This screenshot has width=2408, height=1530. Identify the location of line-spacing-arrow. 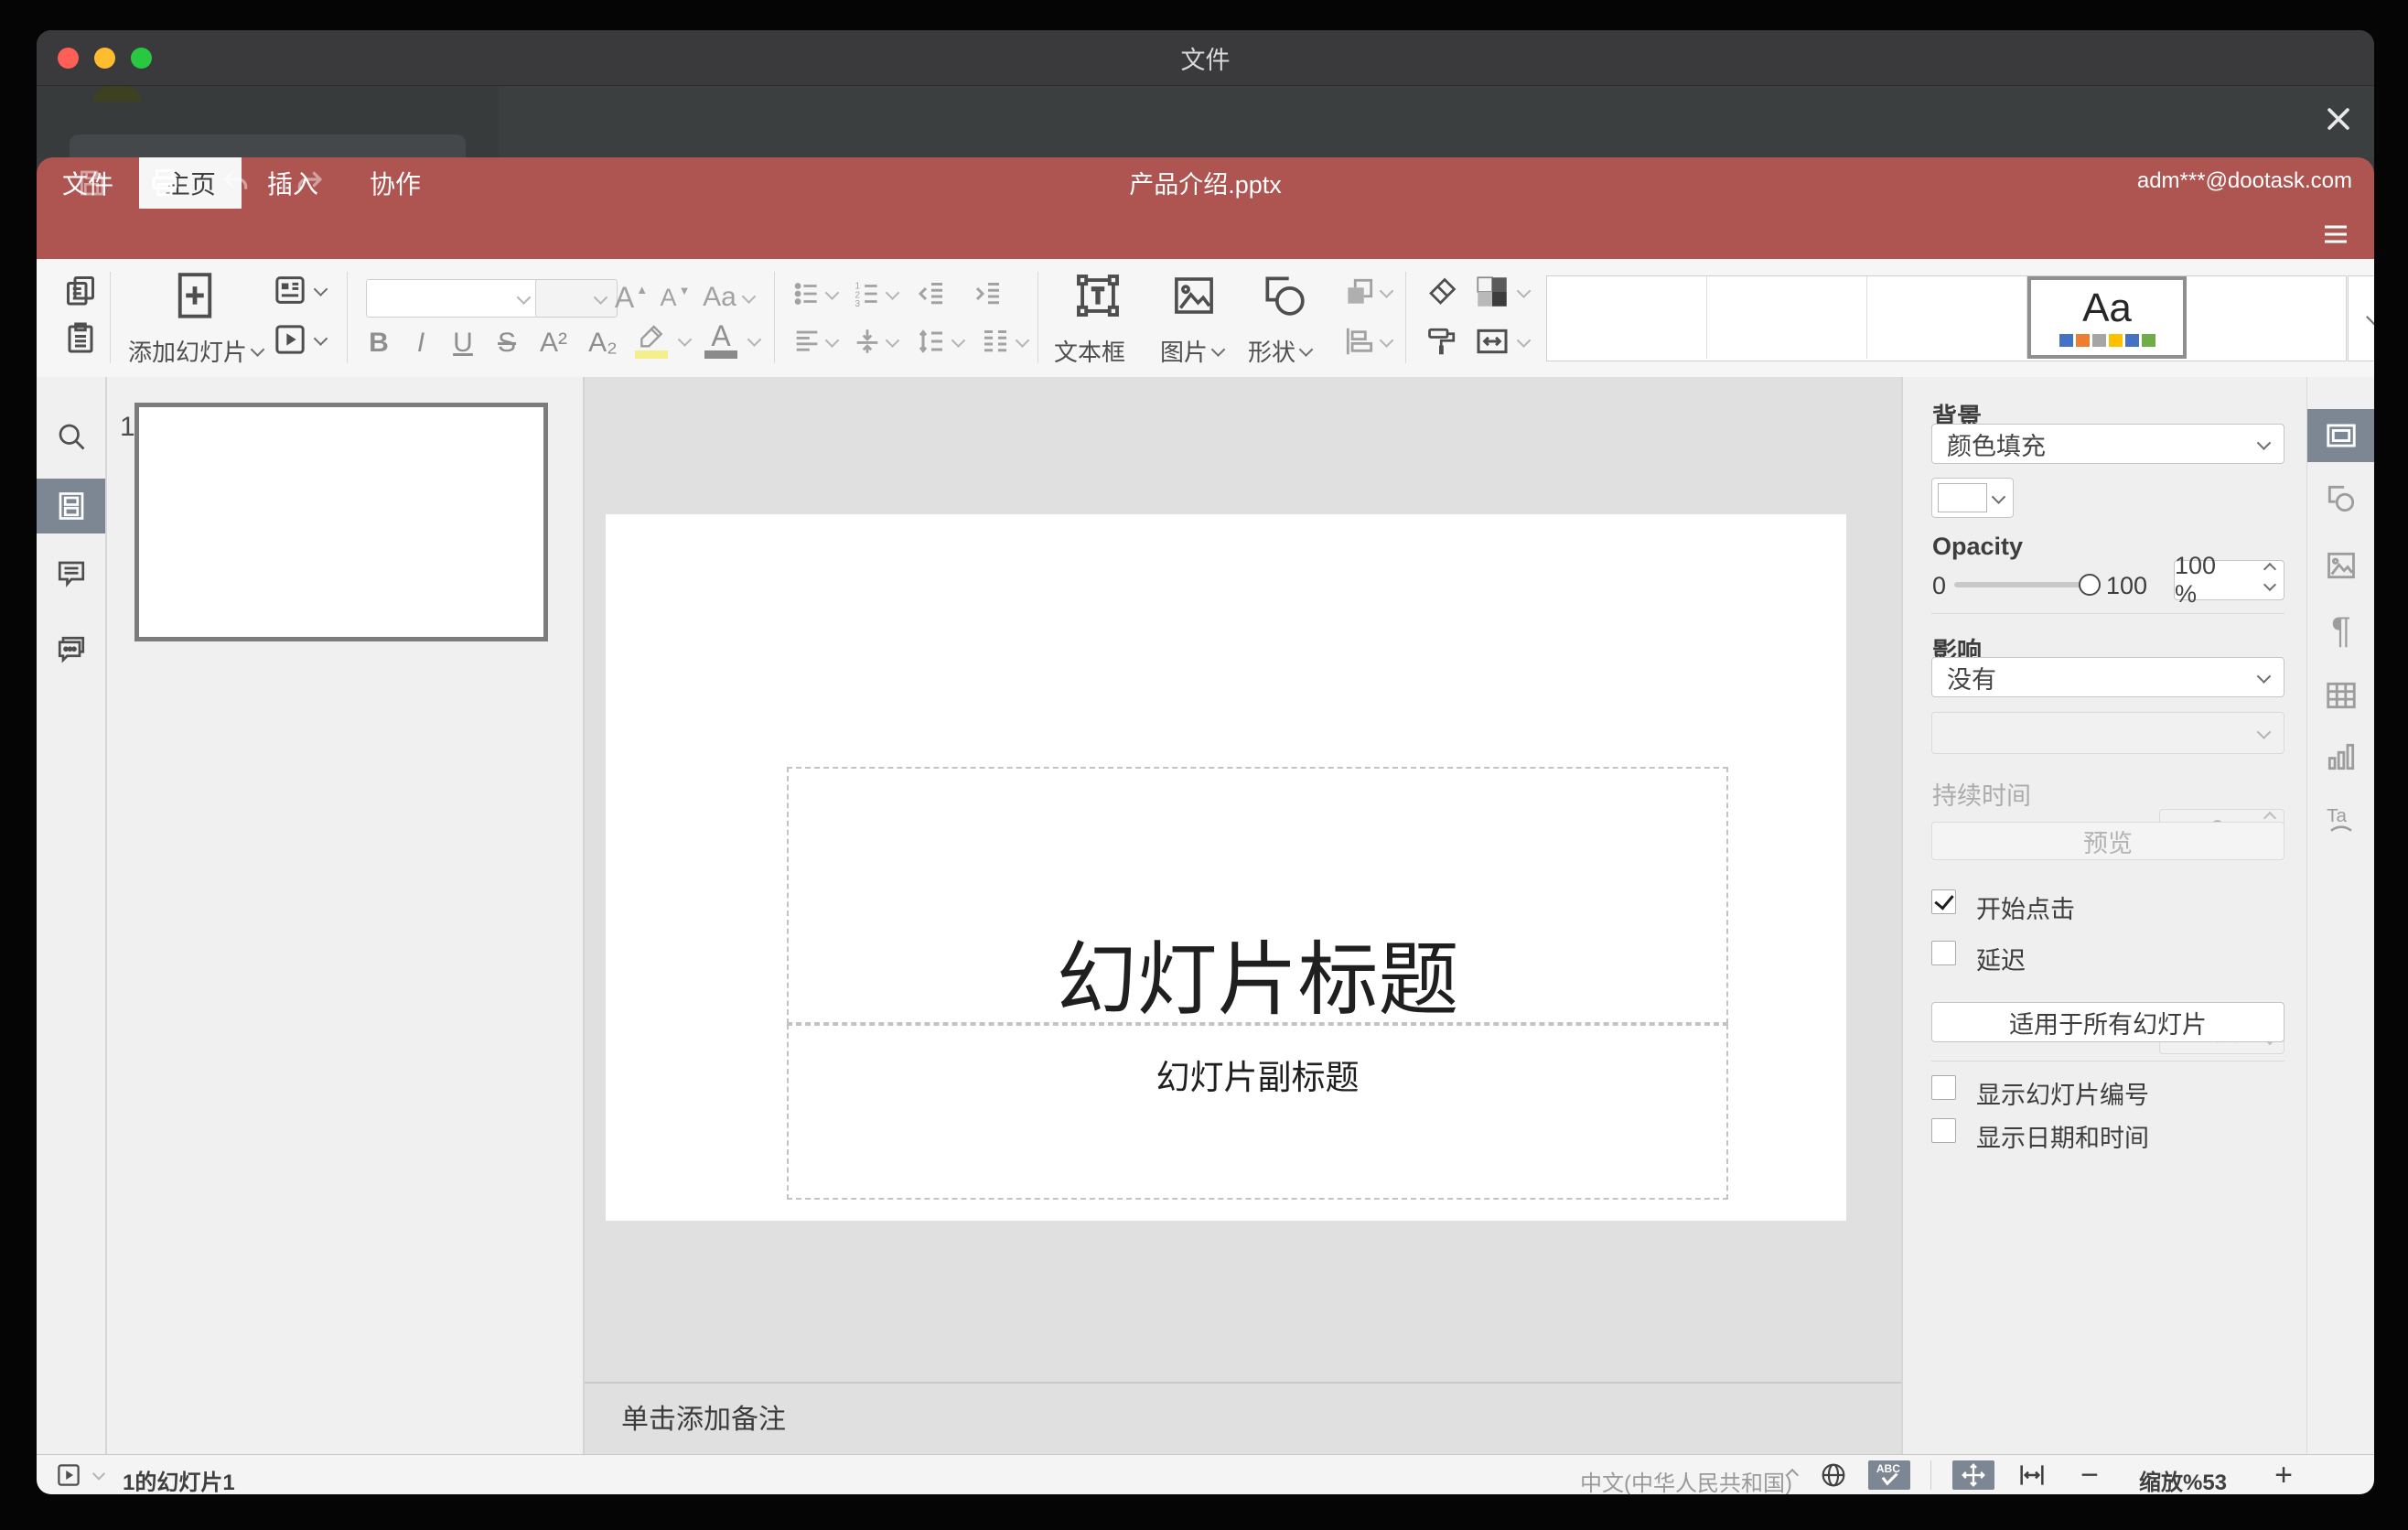
(958, 341).